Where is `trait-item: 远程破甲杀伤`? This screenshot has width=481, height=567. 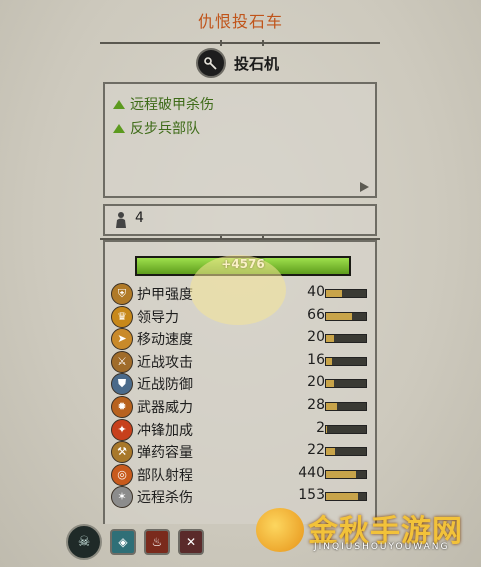 trait-item: 远程破甲杀伤 is located at coordinates (163, 104).